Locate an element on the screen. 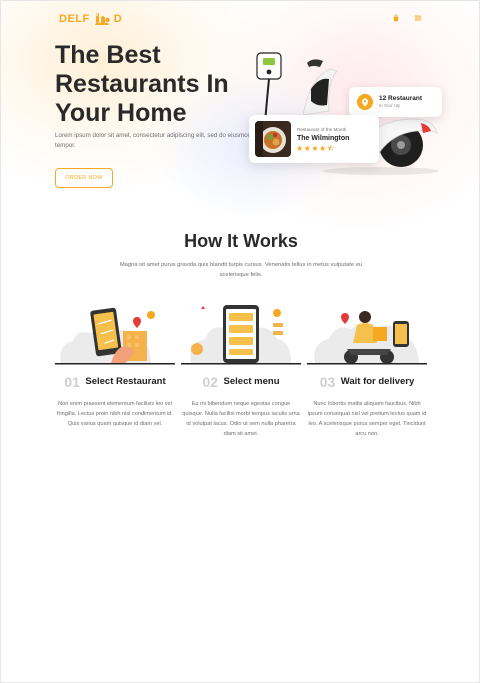 This screenshot has height=683, width=480. dish-card-label: Restaurant of the Month is located at coordinates (322, 129).